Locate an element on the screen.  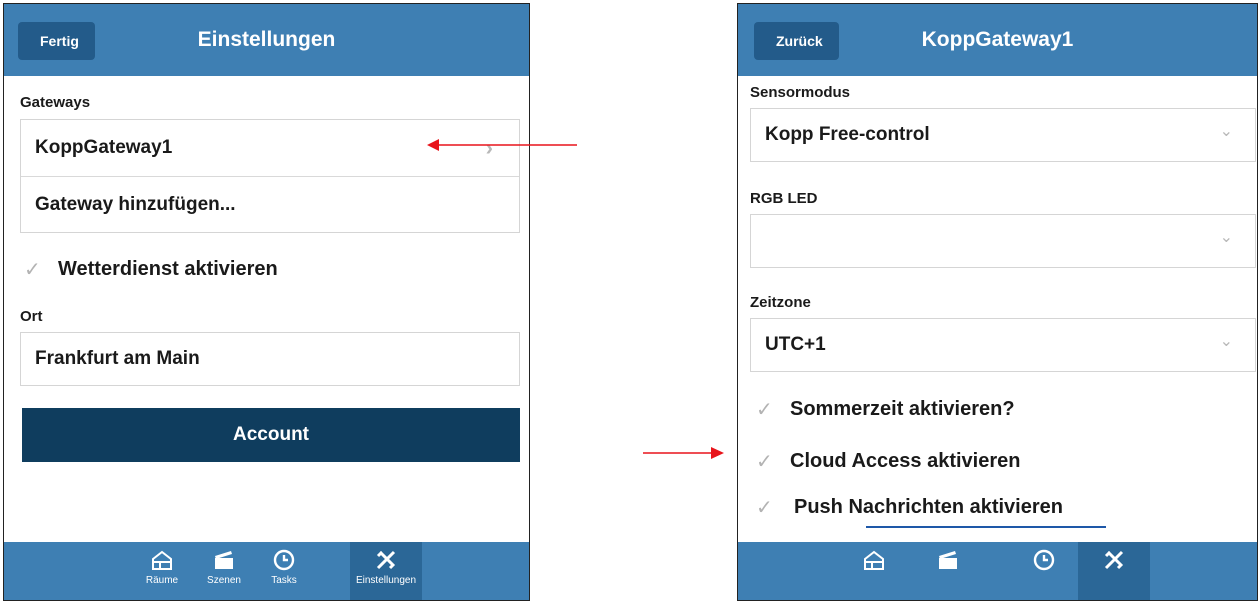
header: Fertig Einstellungen is located at coordinates (266, 40).